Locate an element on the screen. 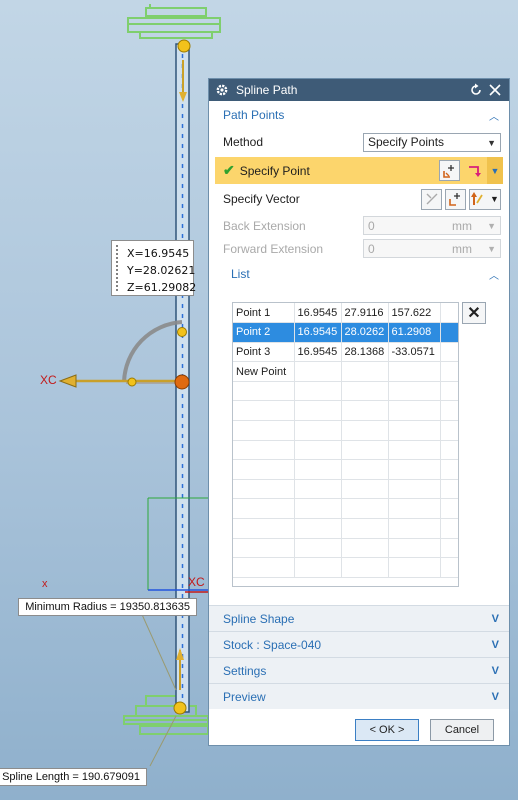  preview-title: Preview is located at coordinates (244, 696).